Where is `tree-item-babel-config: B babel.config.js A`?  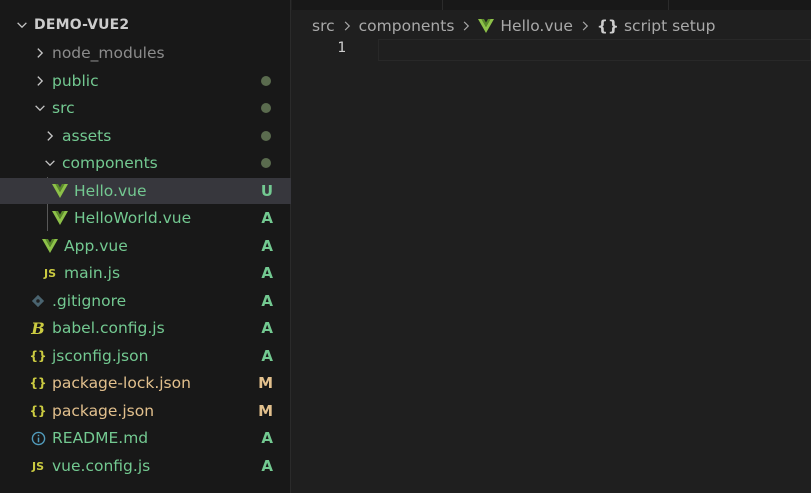 tree-item-babel-config: B babel.config.js A is located at coordinates (145, 328).